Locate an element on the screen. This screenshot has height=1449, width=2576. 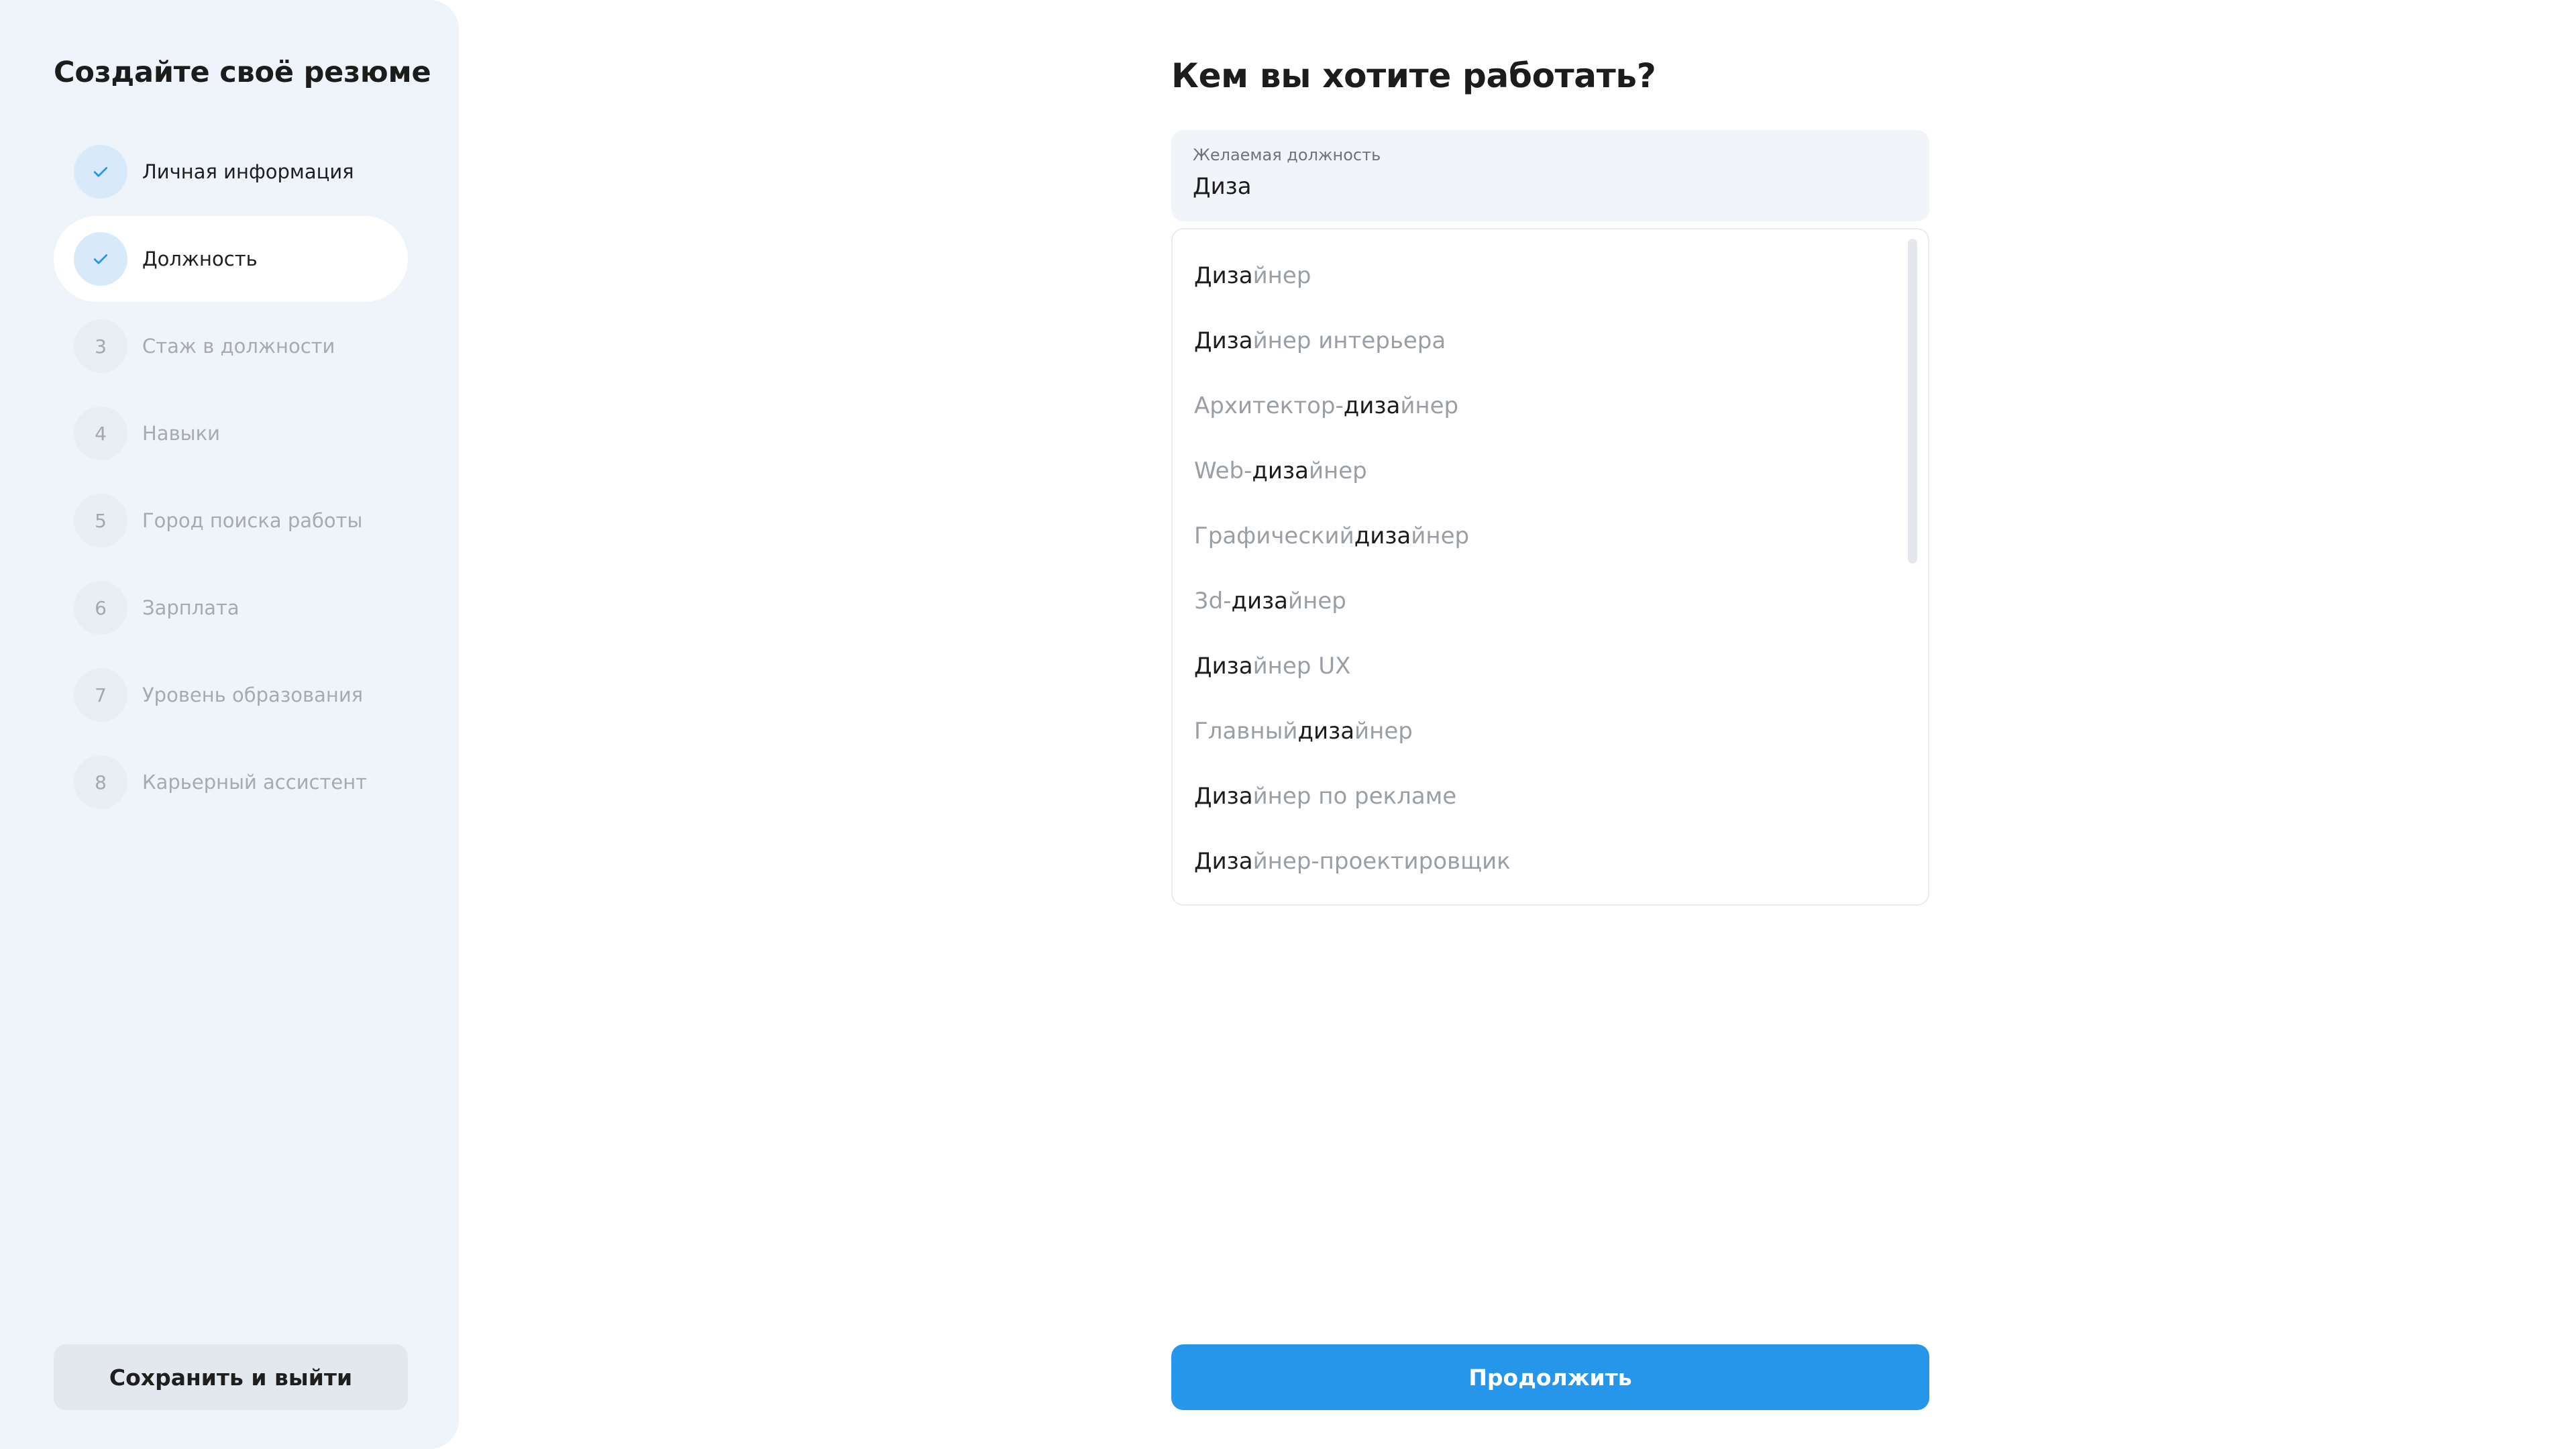
step-number: 8 is located at coordinates (100, 782).